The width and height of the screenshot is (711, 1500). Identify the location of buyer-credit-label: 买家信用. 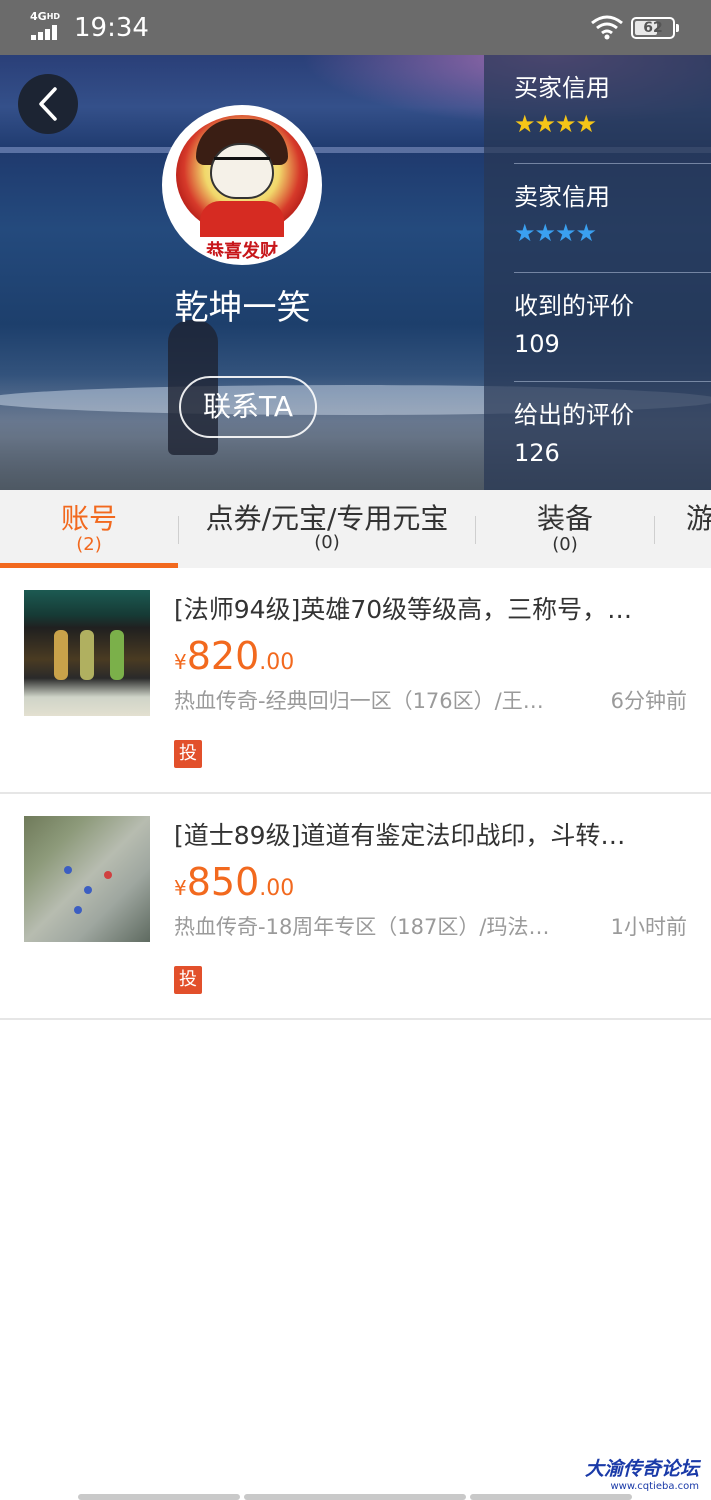
(562, 88).